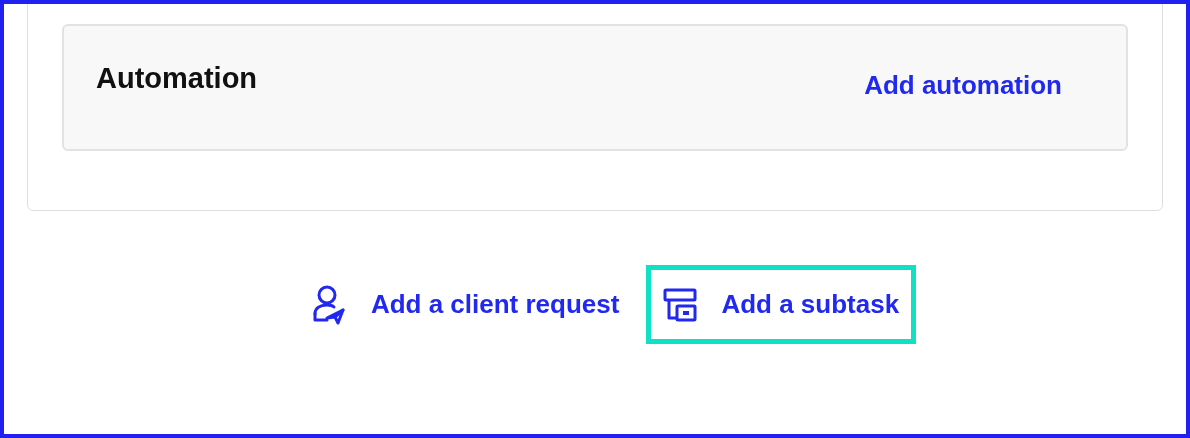 Image resolution: width=1190 pixels, height=438 pixels. Describe the element at coordinates (680, 304) in the screenshot. I see `subtask-icon` at that location.